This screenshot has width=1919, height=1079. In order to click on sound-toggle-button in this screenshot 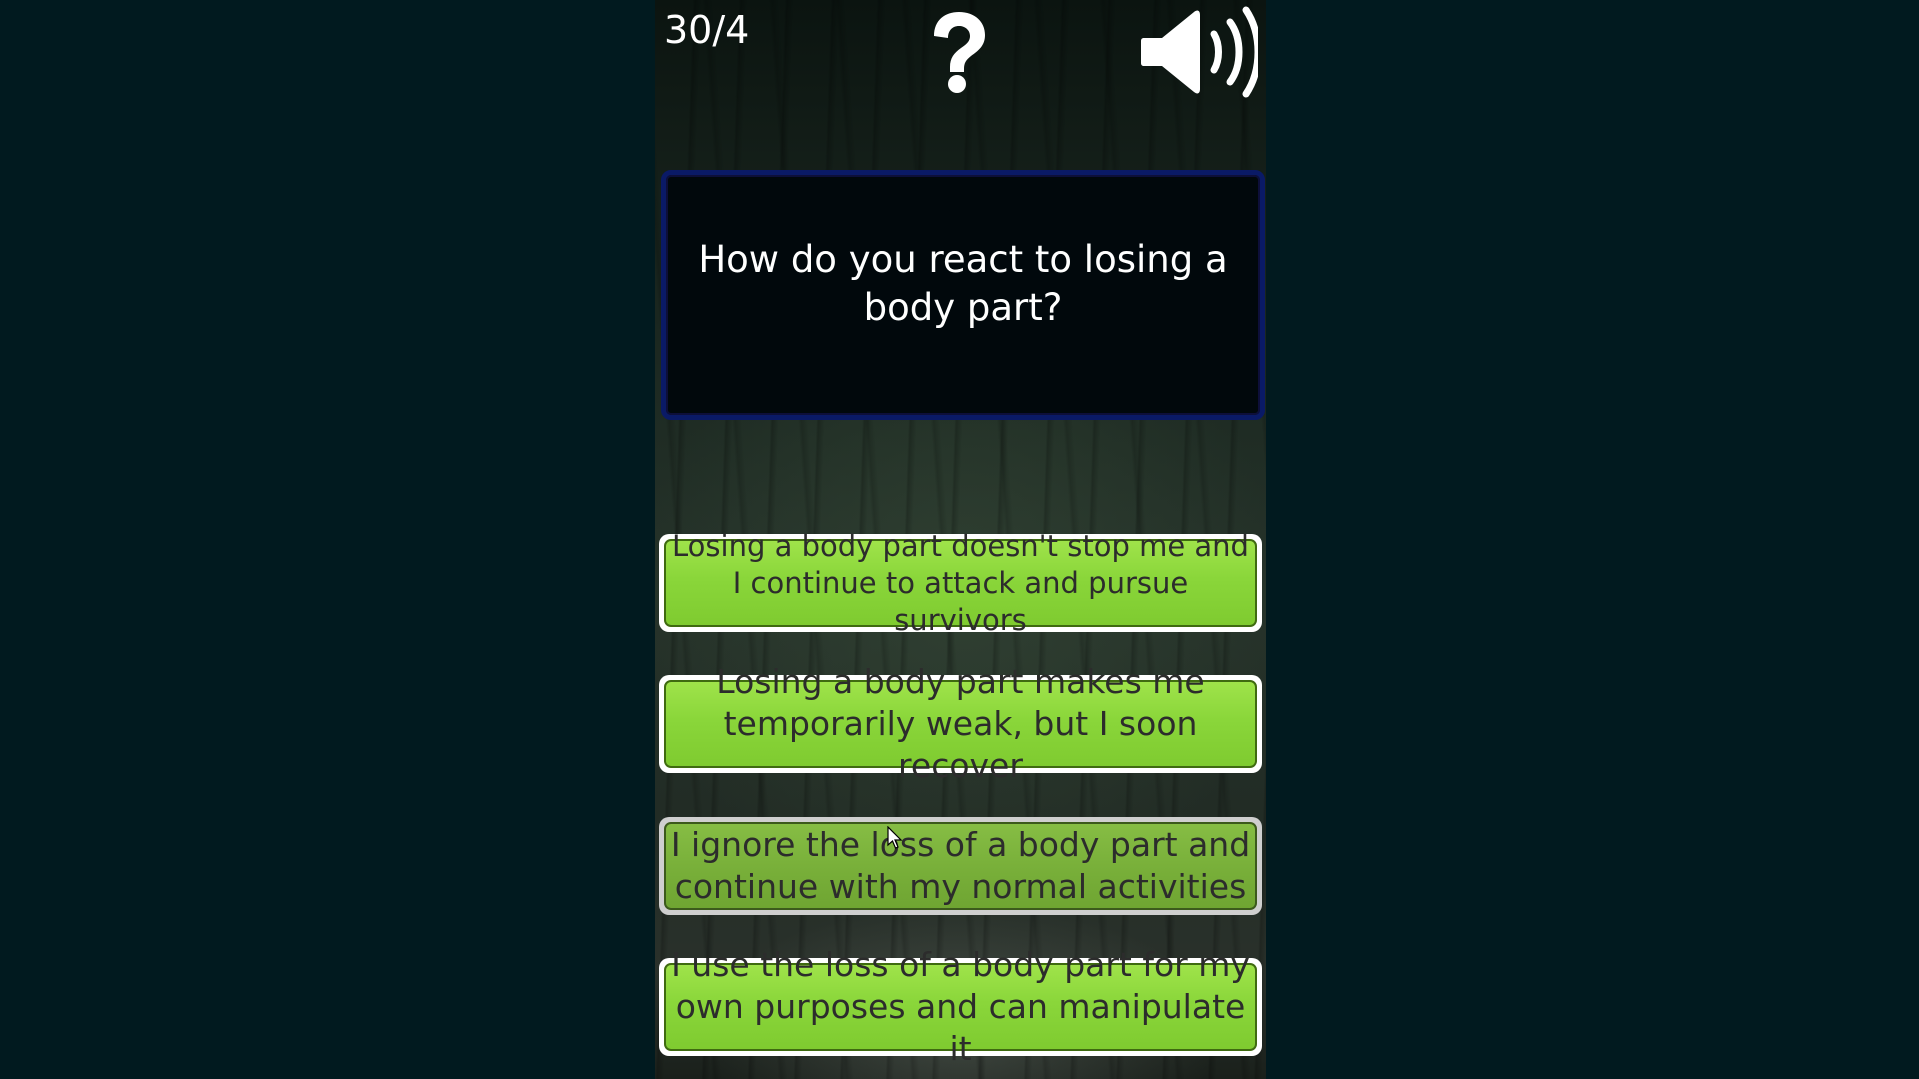, I will do `click(1201, 52)`.